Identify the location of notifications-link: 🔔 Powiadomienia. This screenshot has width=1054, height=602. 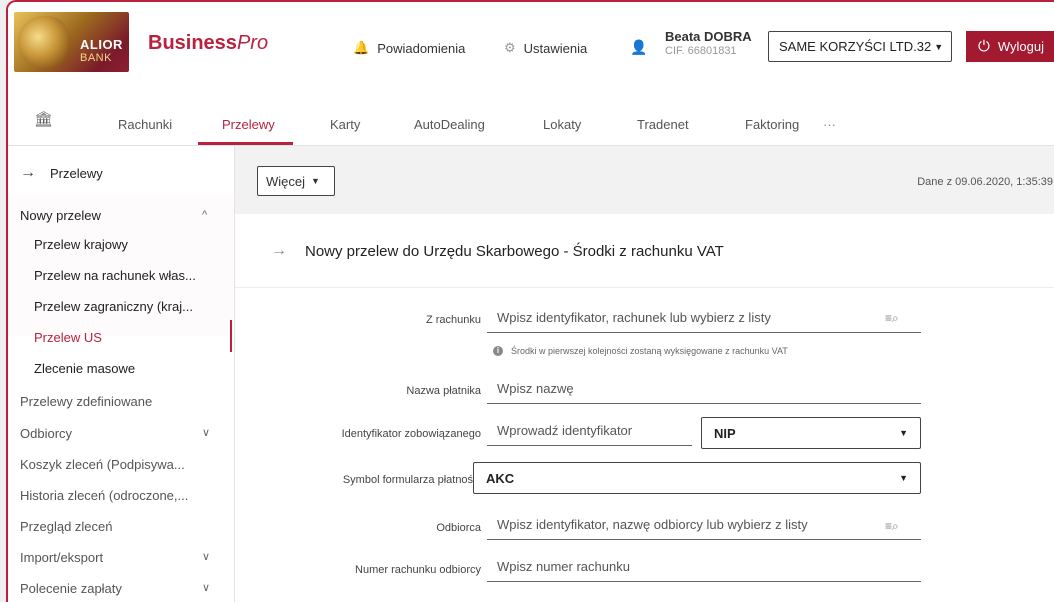
(409, 48).